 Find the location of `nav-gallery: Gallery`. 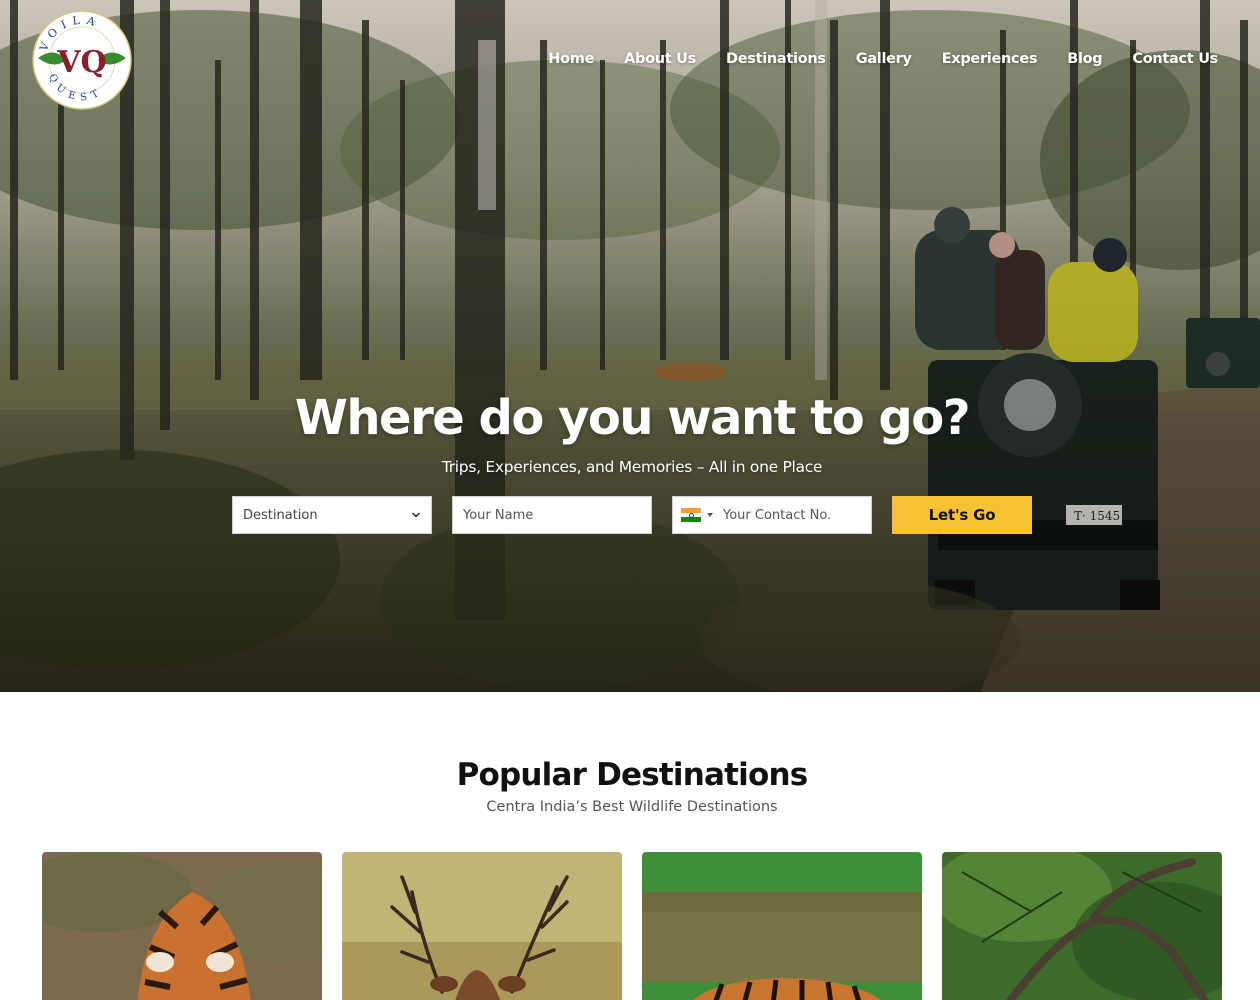

nav-gallery: Gallery is located at coordinates (884, 59).